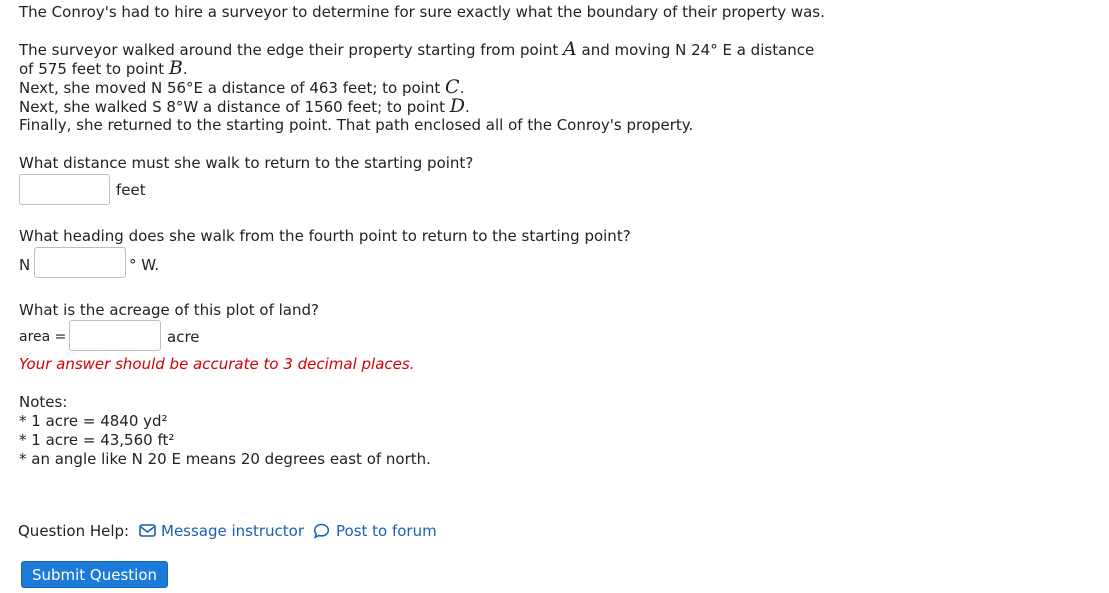 Image resolution: width=1109 pixels, height=593 pixels. Describe the element at coordinates (43, 337) in the screenshot. I see `area-prefix-label: area =` at that location.